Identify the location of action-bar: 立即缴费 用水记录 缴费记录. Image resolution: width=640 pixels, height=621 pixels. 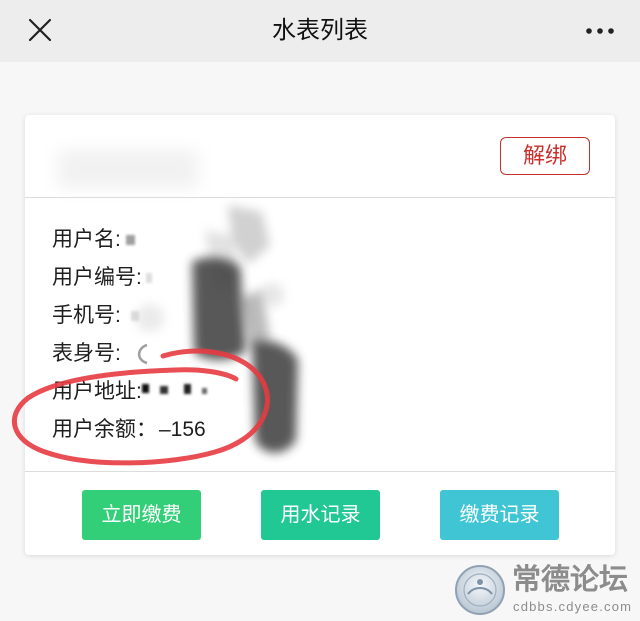
(320, 506).